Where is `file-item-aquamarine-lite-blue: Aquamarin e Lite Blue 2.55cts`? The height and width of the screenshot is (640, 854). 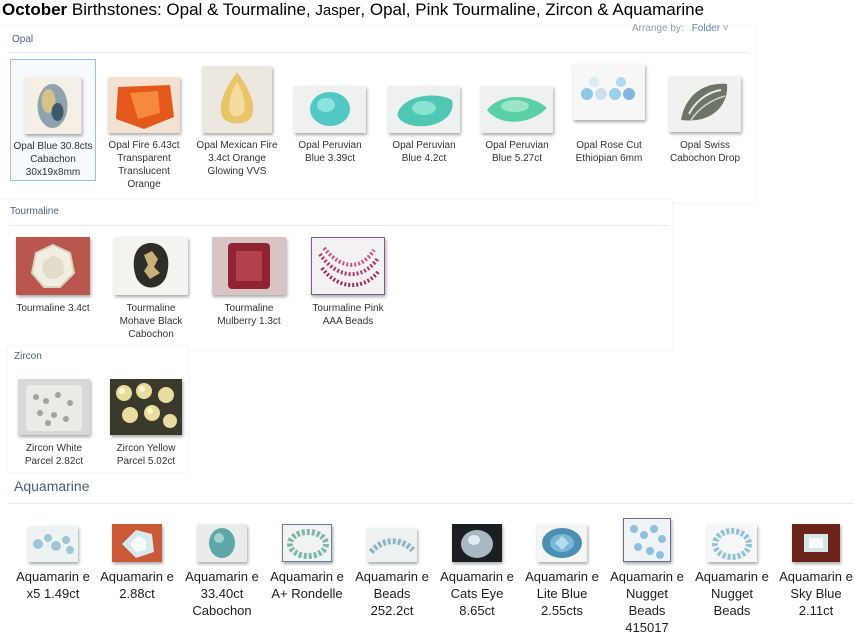
file-item-aquamarine-lite-blue: Aquamarin e Lite Blue 2.55cts is located at coordinates (562, 570).